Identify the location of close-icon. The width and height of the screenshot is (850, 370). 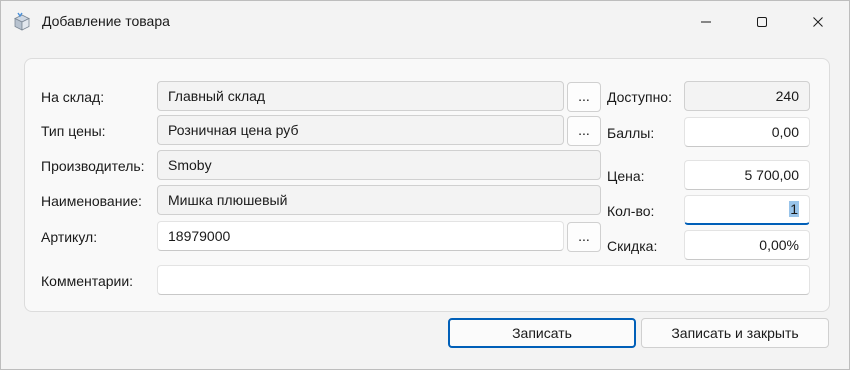
(818, 22).